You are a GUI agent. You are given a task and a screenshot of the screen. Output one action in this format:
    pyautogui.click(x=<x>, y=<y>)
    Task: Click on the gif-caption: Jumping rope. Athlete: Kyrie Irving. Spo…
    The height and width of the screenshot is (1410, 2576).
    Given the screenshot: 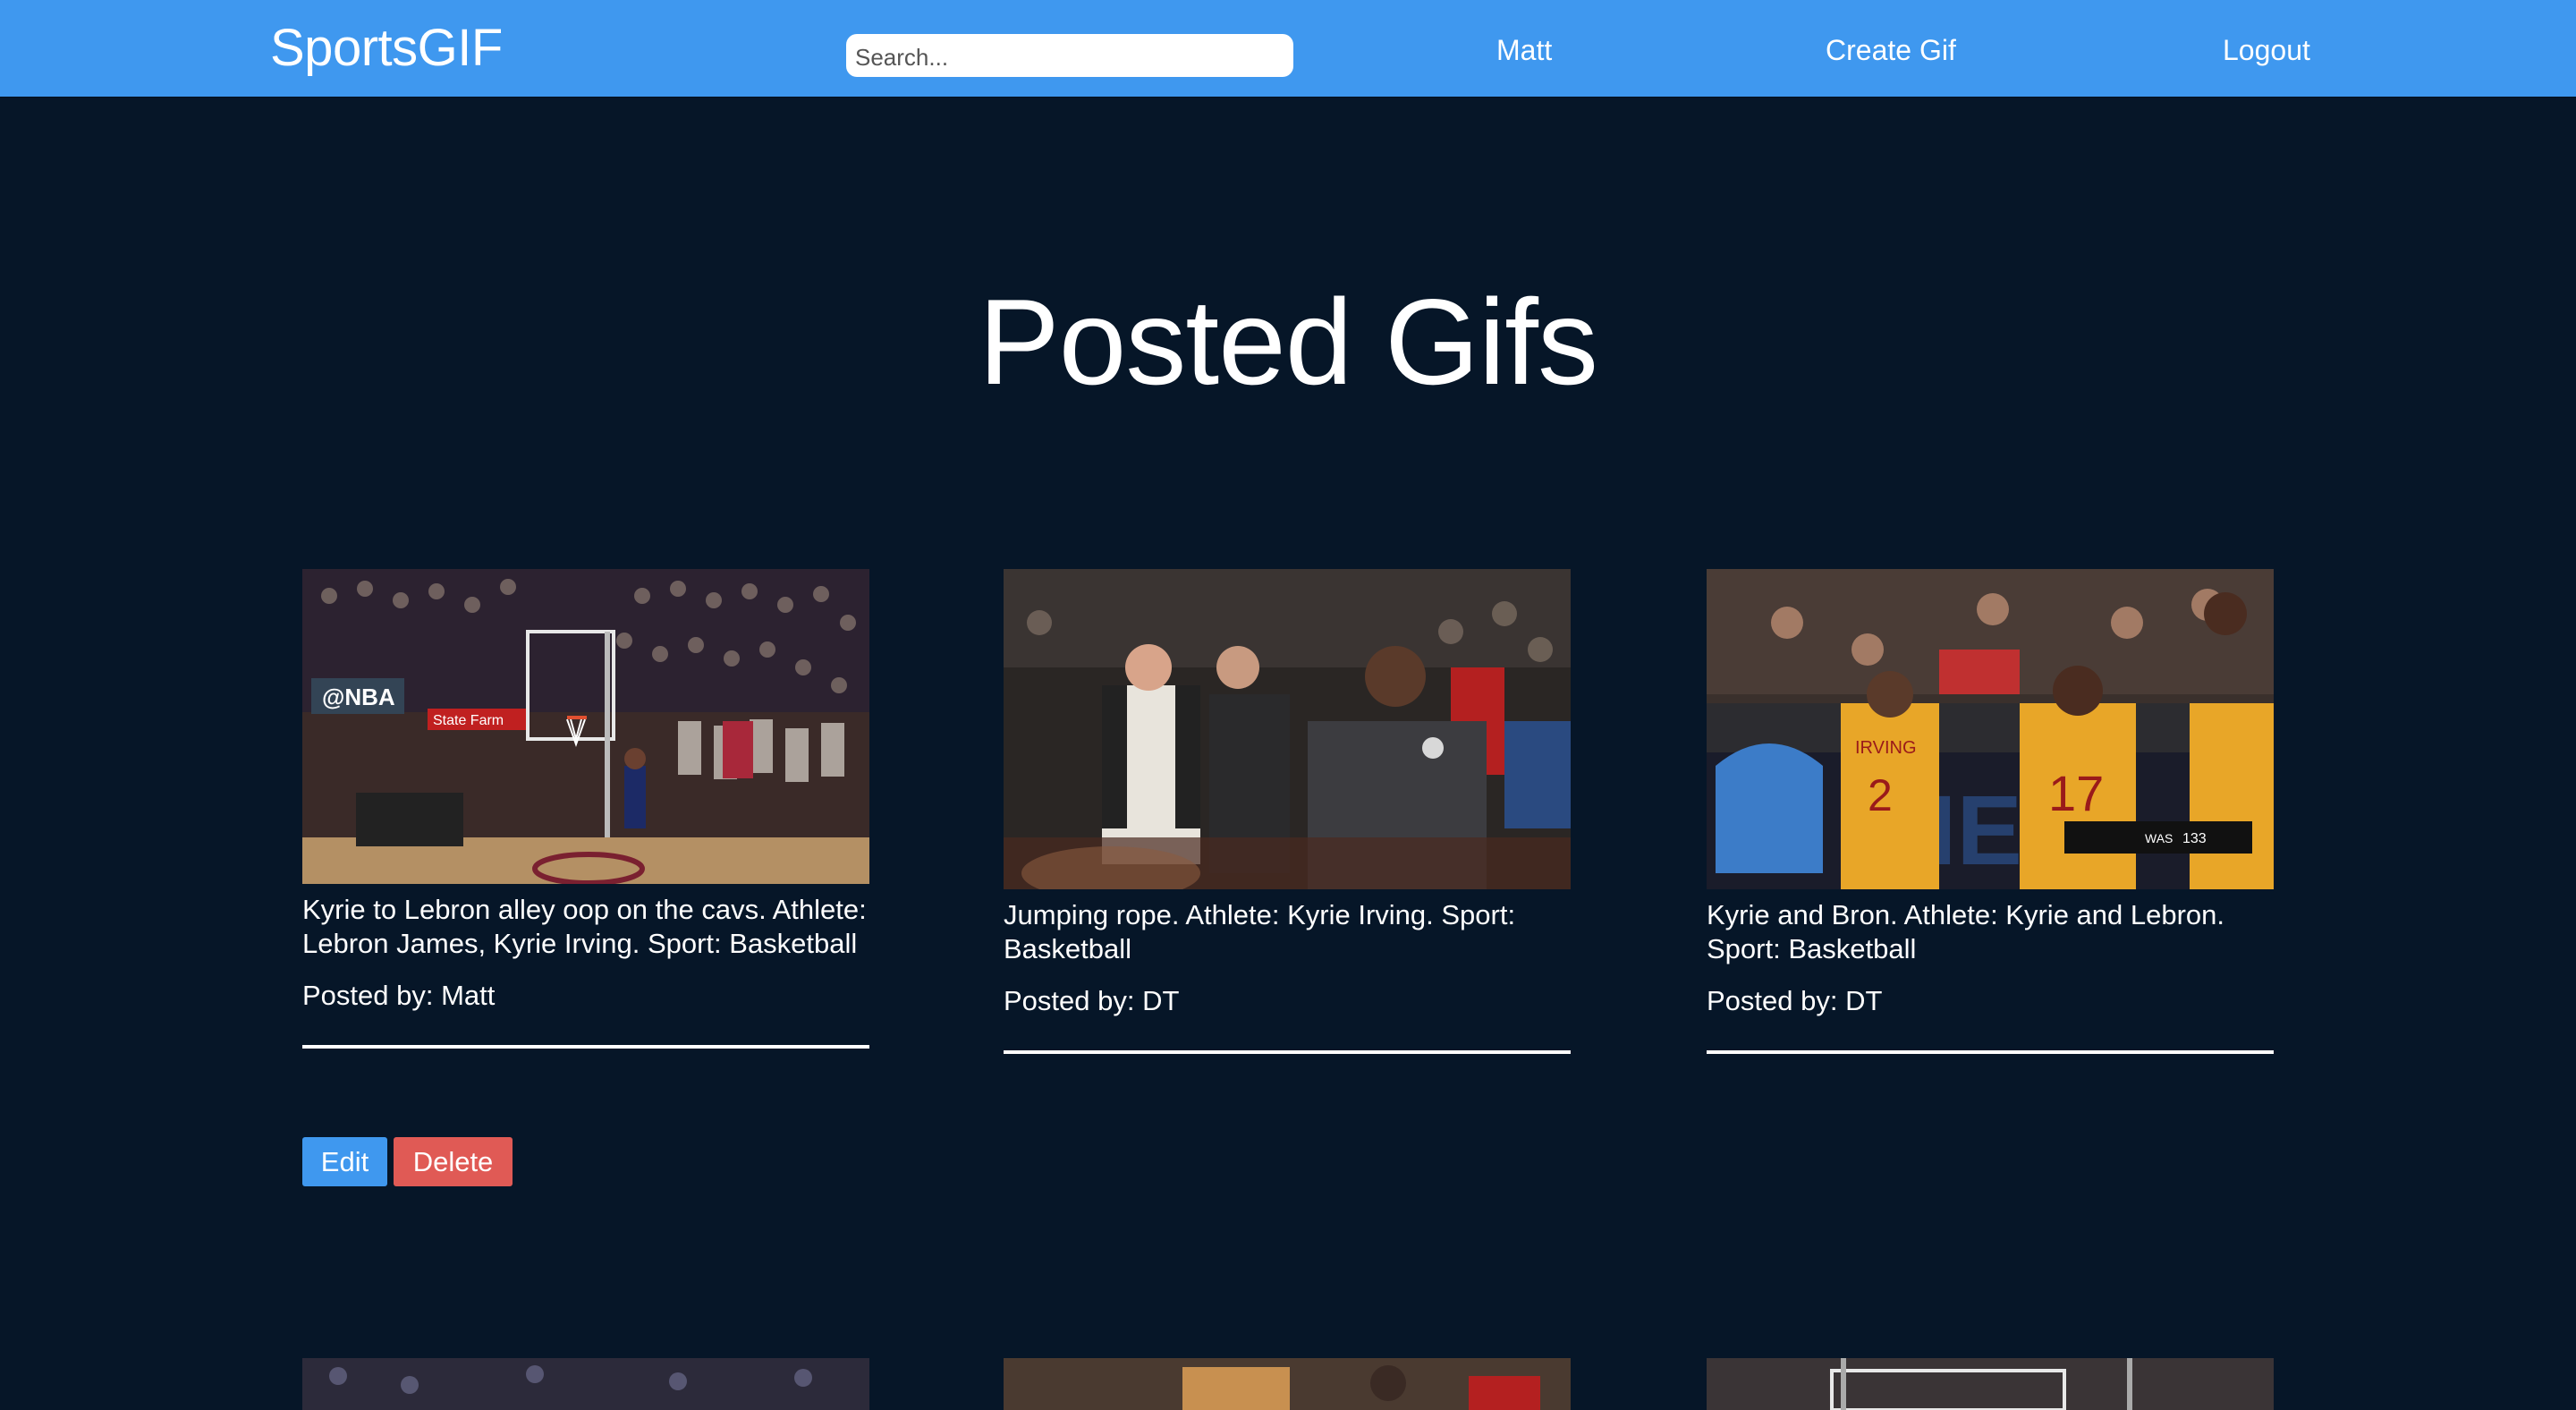 What is the action you would take?
    pyautogui.click(x=1260, y=932)
    